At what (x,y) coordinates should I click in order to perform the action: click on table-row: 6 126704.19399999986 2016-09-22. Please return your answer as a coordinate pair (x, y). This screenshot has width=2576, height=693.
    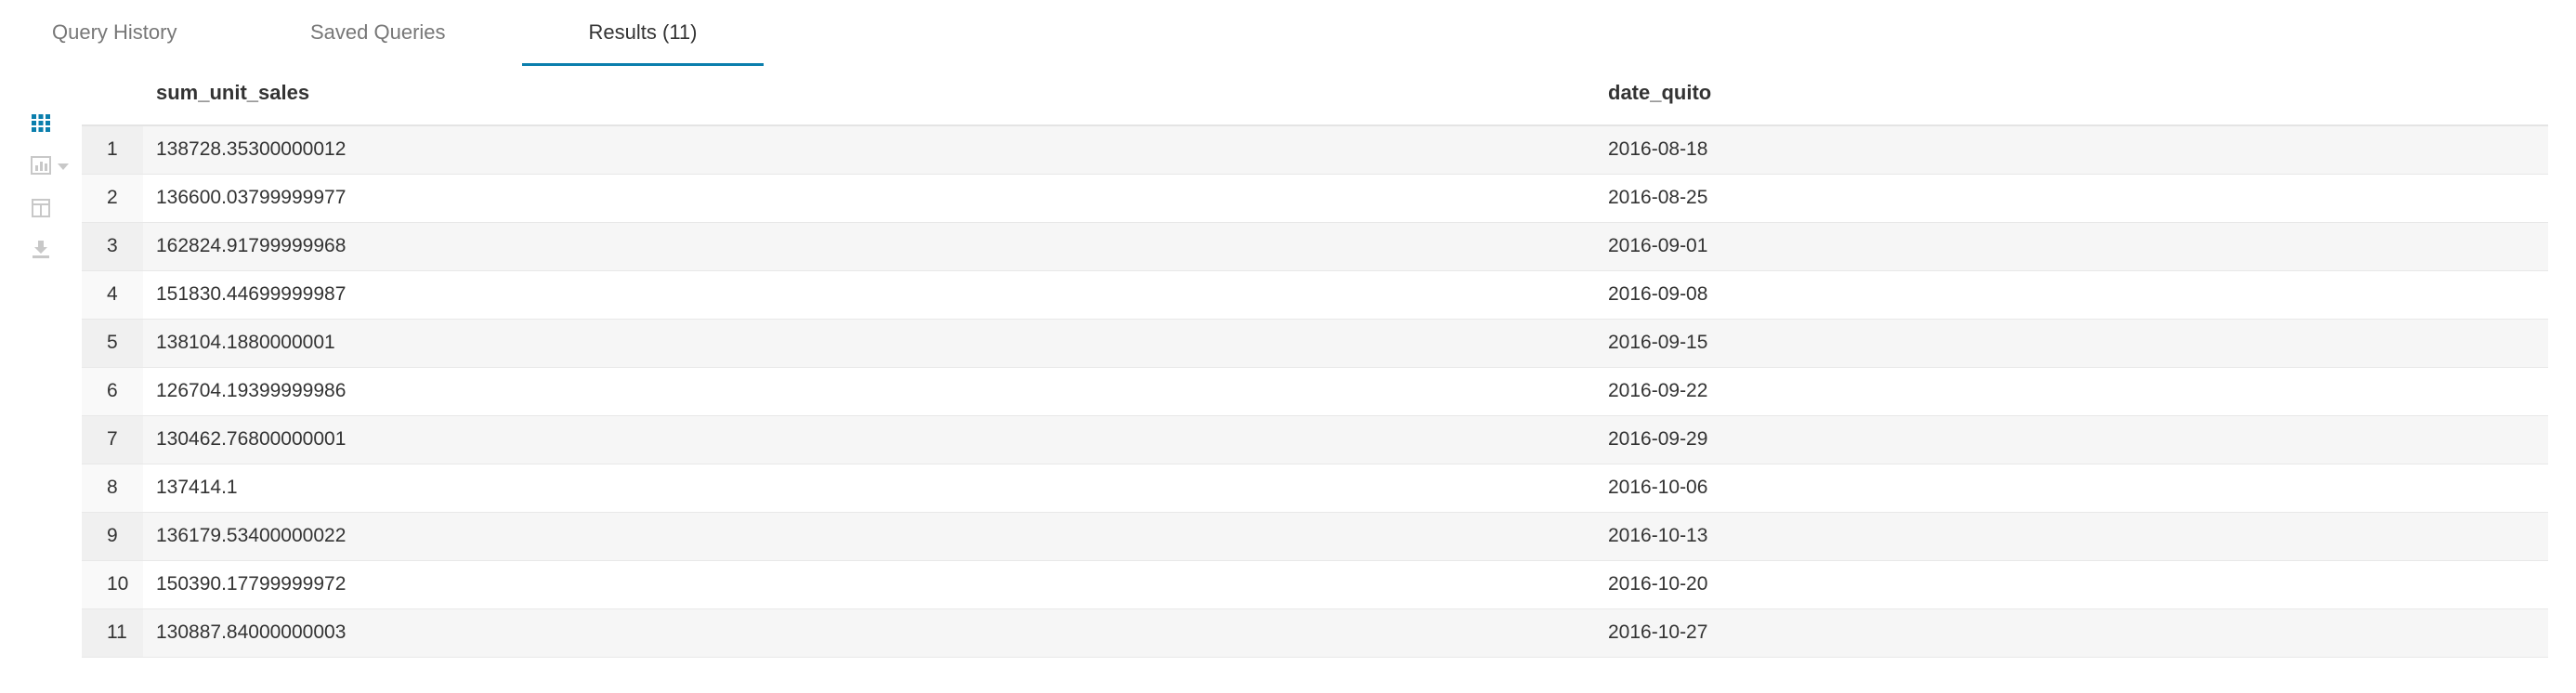
    Looking at the image, I should click on (1315, 392).